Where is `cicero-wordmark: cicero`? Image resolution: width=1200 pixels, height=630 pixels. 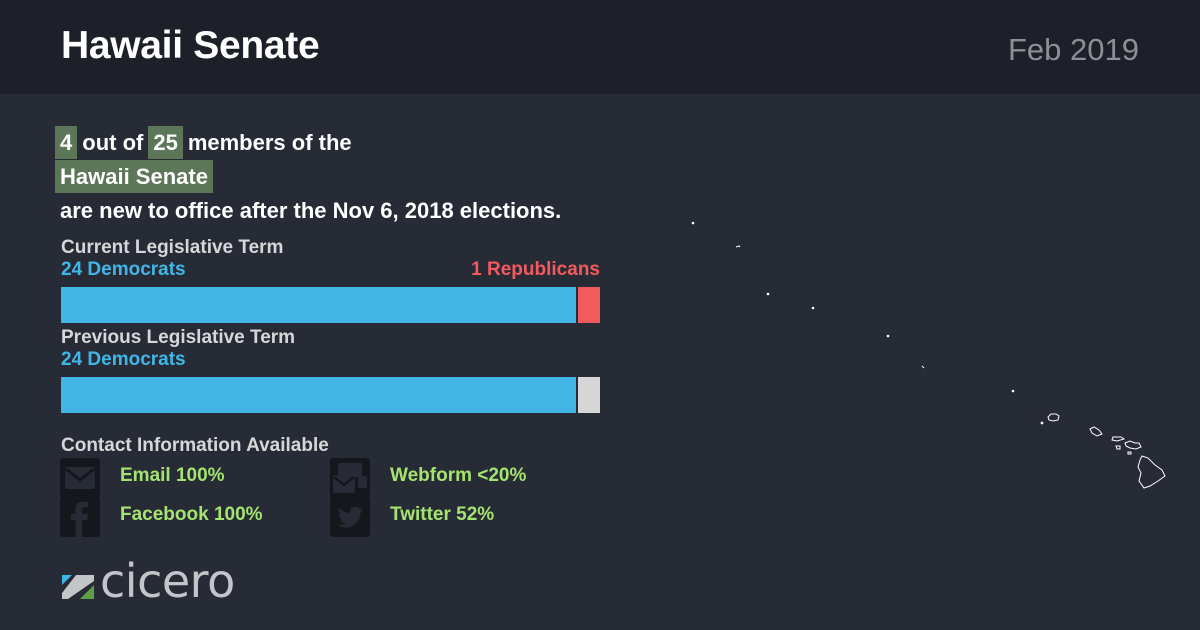 cicero-wordmark: cicero is located at coordinates (167, 581).